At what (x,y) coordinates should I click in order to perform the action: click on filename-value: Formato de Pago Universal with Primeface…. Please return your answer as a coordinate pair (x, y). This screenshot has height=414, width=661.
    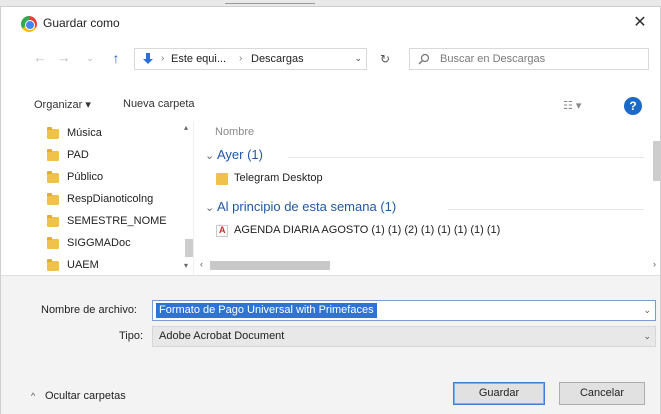
    Looking at the image, I should click on (266, 310).